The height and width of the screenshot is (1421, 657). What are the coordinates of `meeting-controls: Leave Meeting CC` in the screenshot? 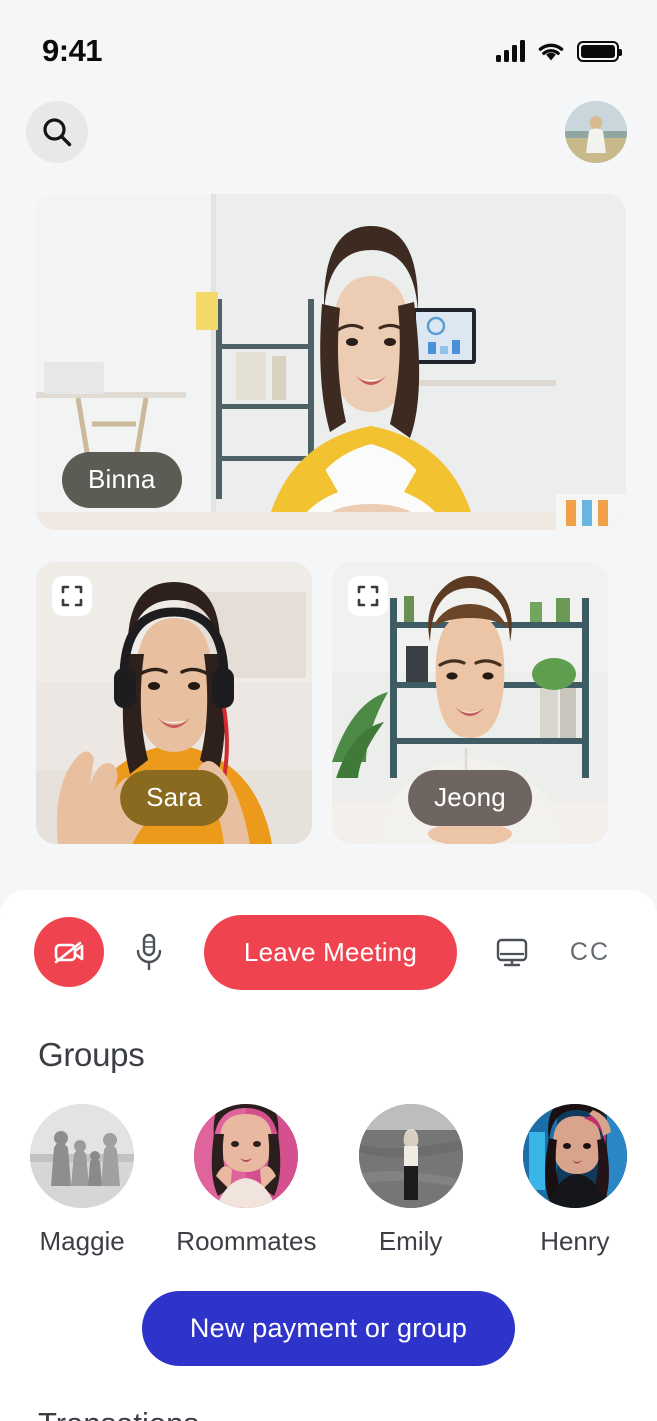 It's located at (328, 952).